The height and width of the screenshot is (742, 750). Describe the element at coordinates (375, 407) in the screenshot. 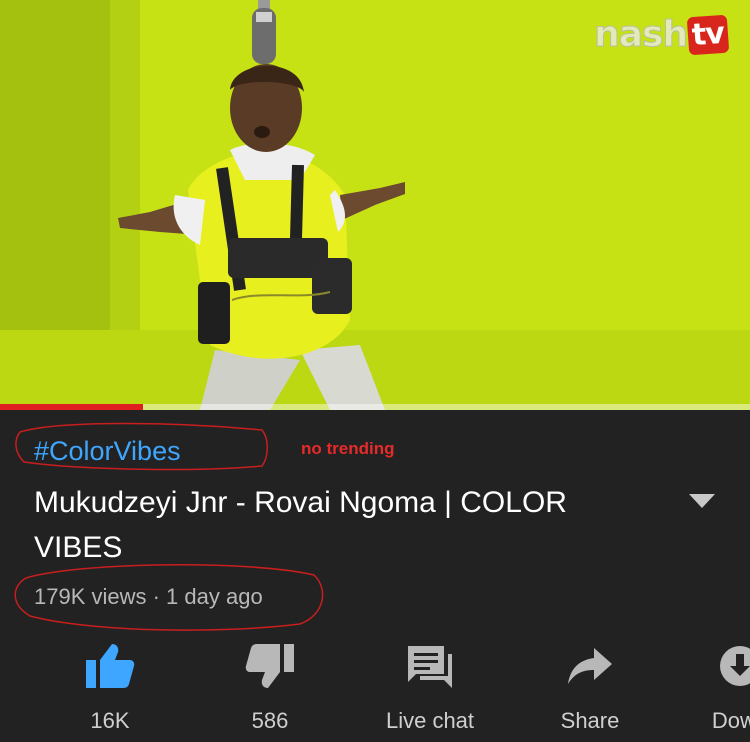

I see `progress-bar` at that location.